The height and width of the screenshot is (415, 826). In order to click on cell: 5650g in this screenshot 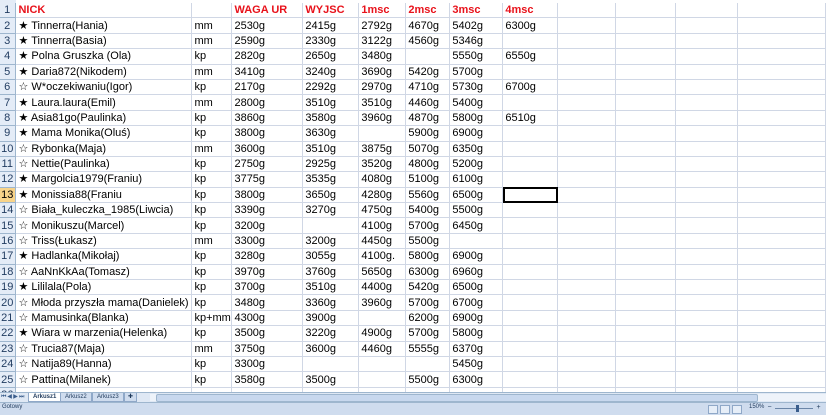, I will do `click(382, 272)`.